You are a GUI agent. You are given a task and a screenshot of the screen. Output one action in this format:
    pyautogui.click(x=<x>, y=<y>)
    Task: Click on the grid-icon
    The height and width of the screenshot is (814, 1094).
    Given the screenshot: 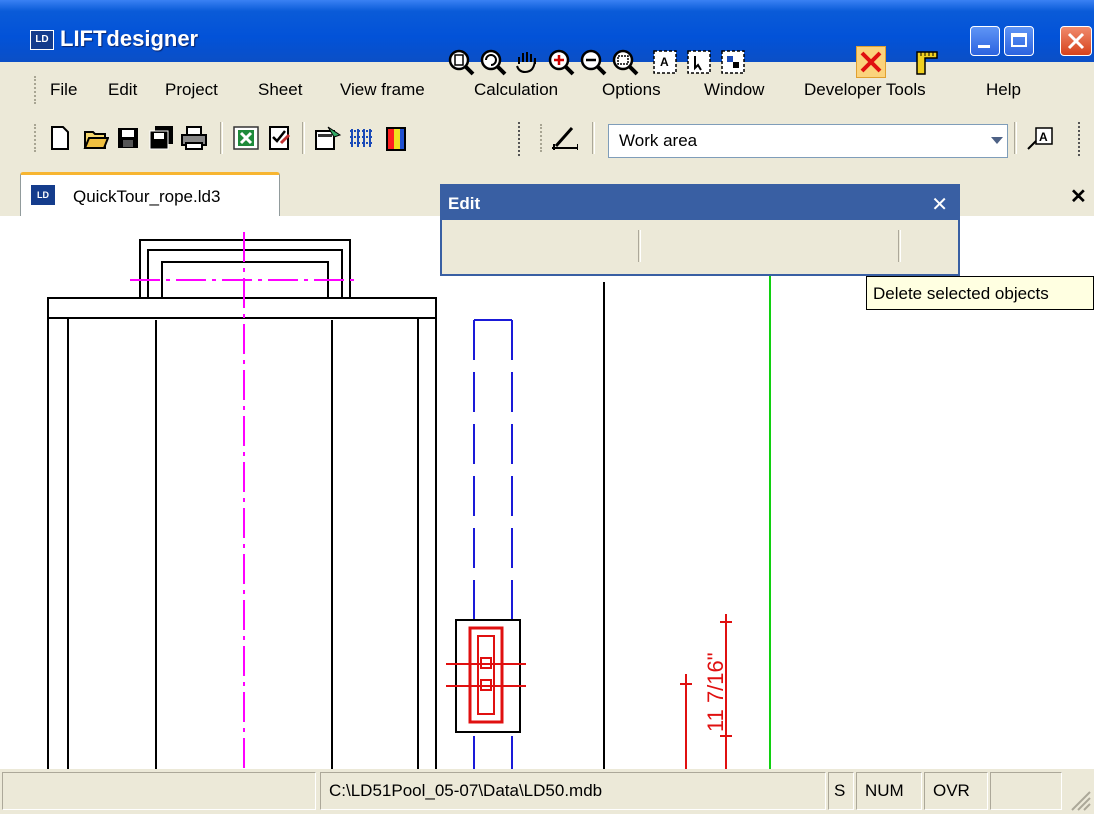 What is the action you would take?
    pyautogui.click(x=362, y=138)
    